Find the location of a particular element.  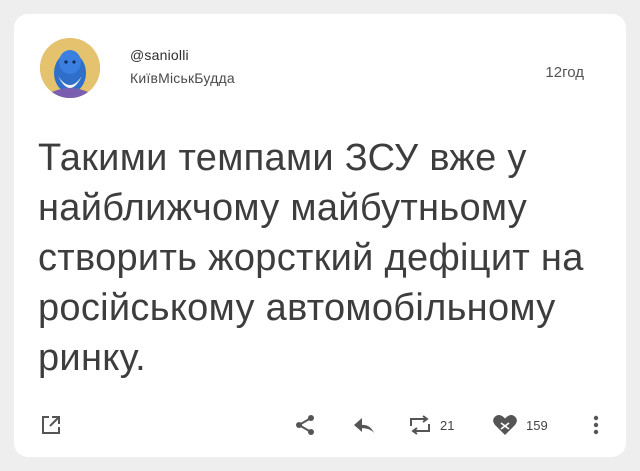

share-button is located at coordinates (305, 425).